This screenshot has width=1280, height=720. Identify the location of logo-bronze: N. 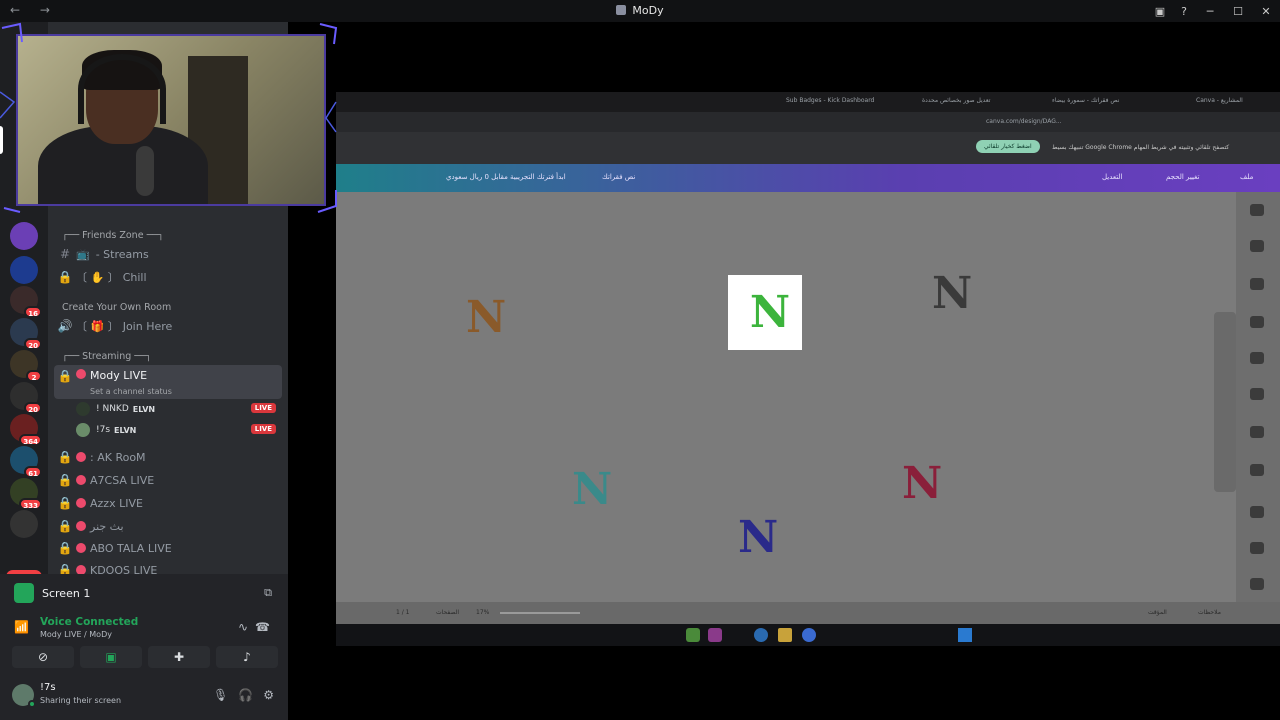
(486, 317).